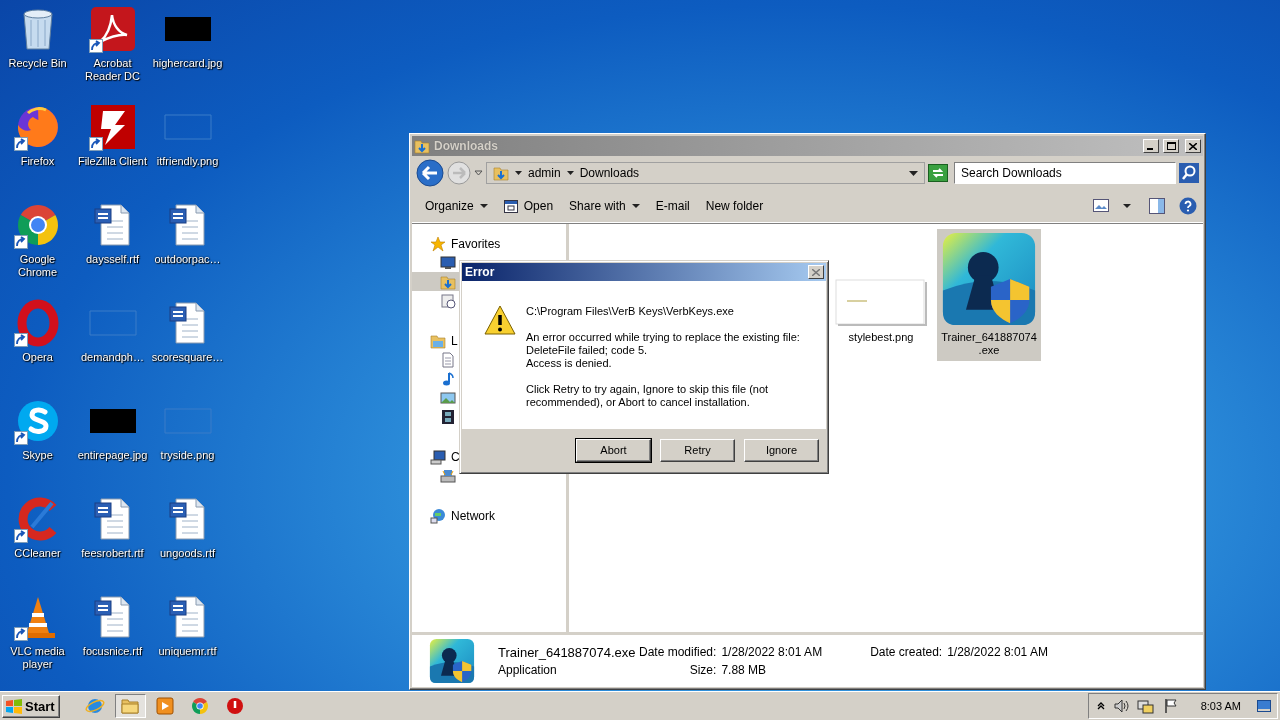 The image size is (1280, 720). Describe the element at coordinates (528, 670) in the screenshot. I see `file-type: Application` at that location.